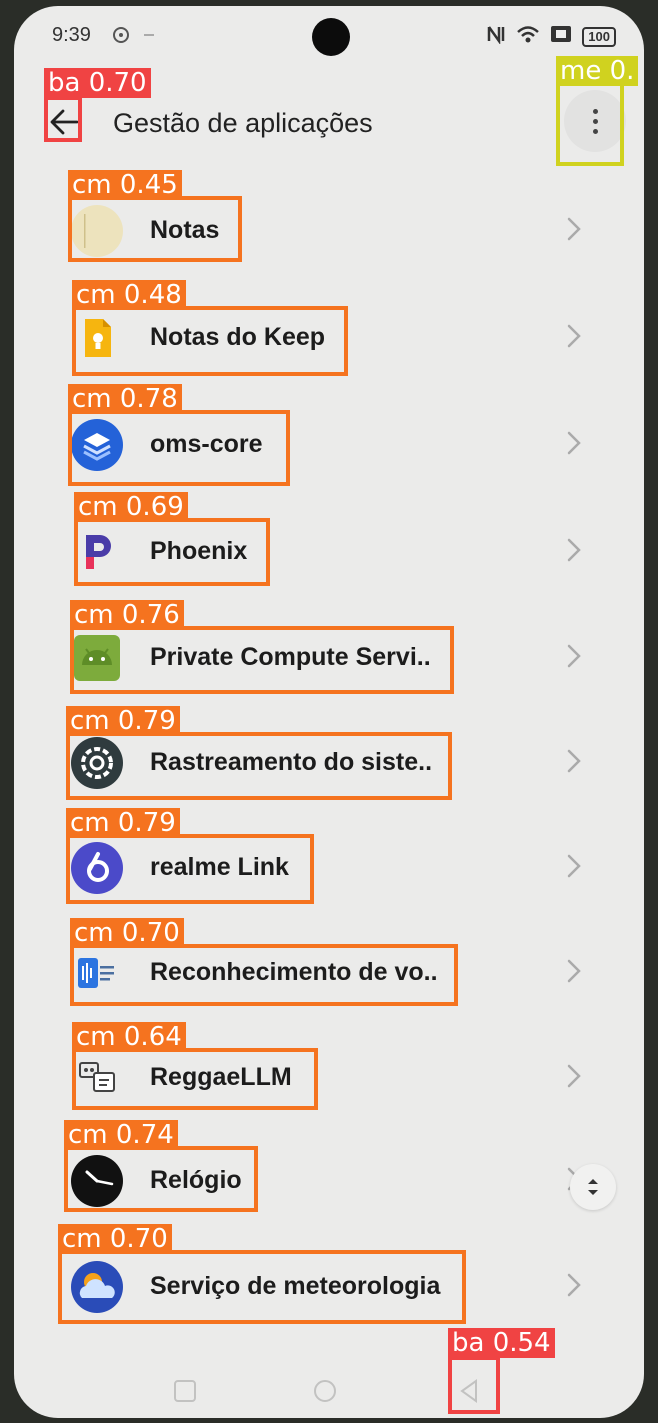  I want to click on detection-label: cm 0.78, so click(125, 399).